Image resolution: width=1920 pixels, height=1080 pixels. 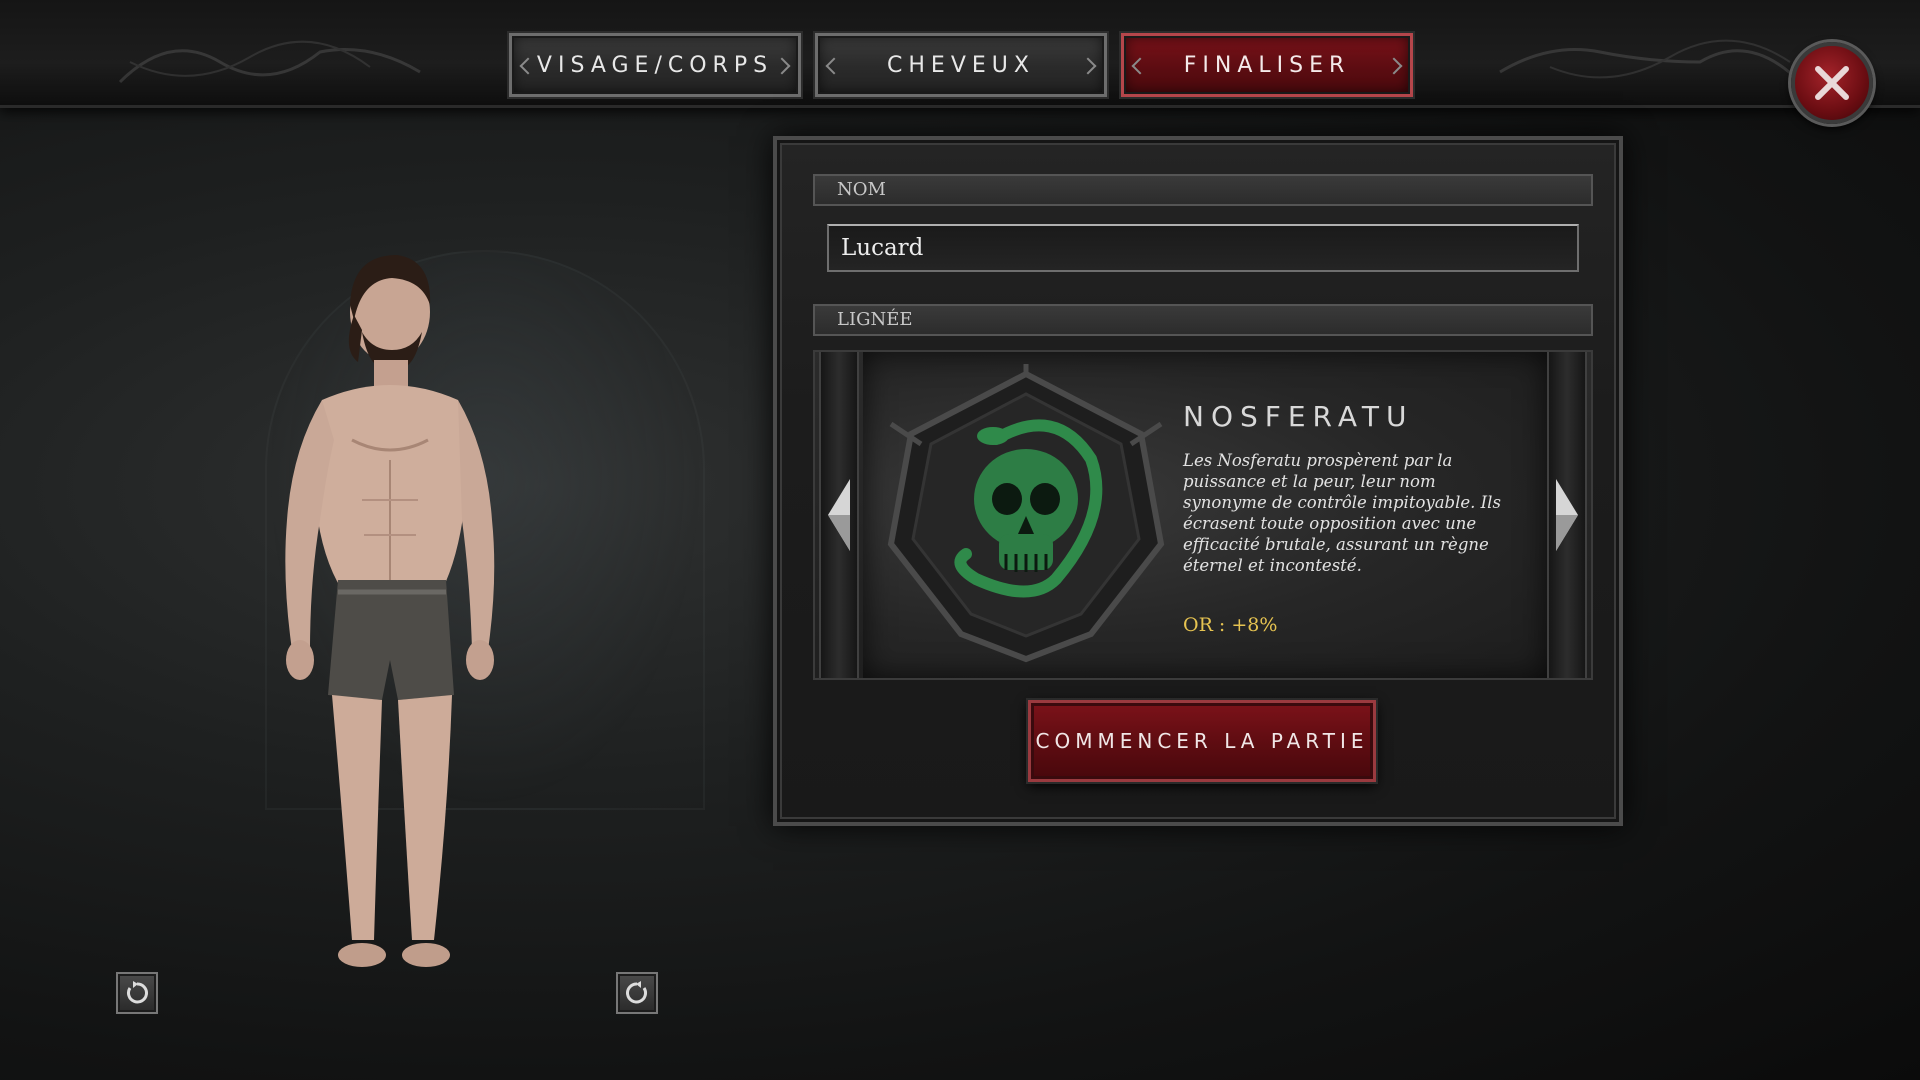 I want to click on lineage-name: NOSFERATU, so click(x=1298, y=416).